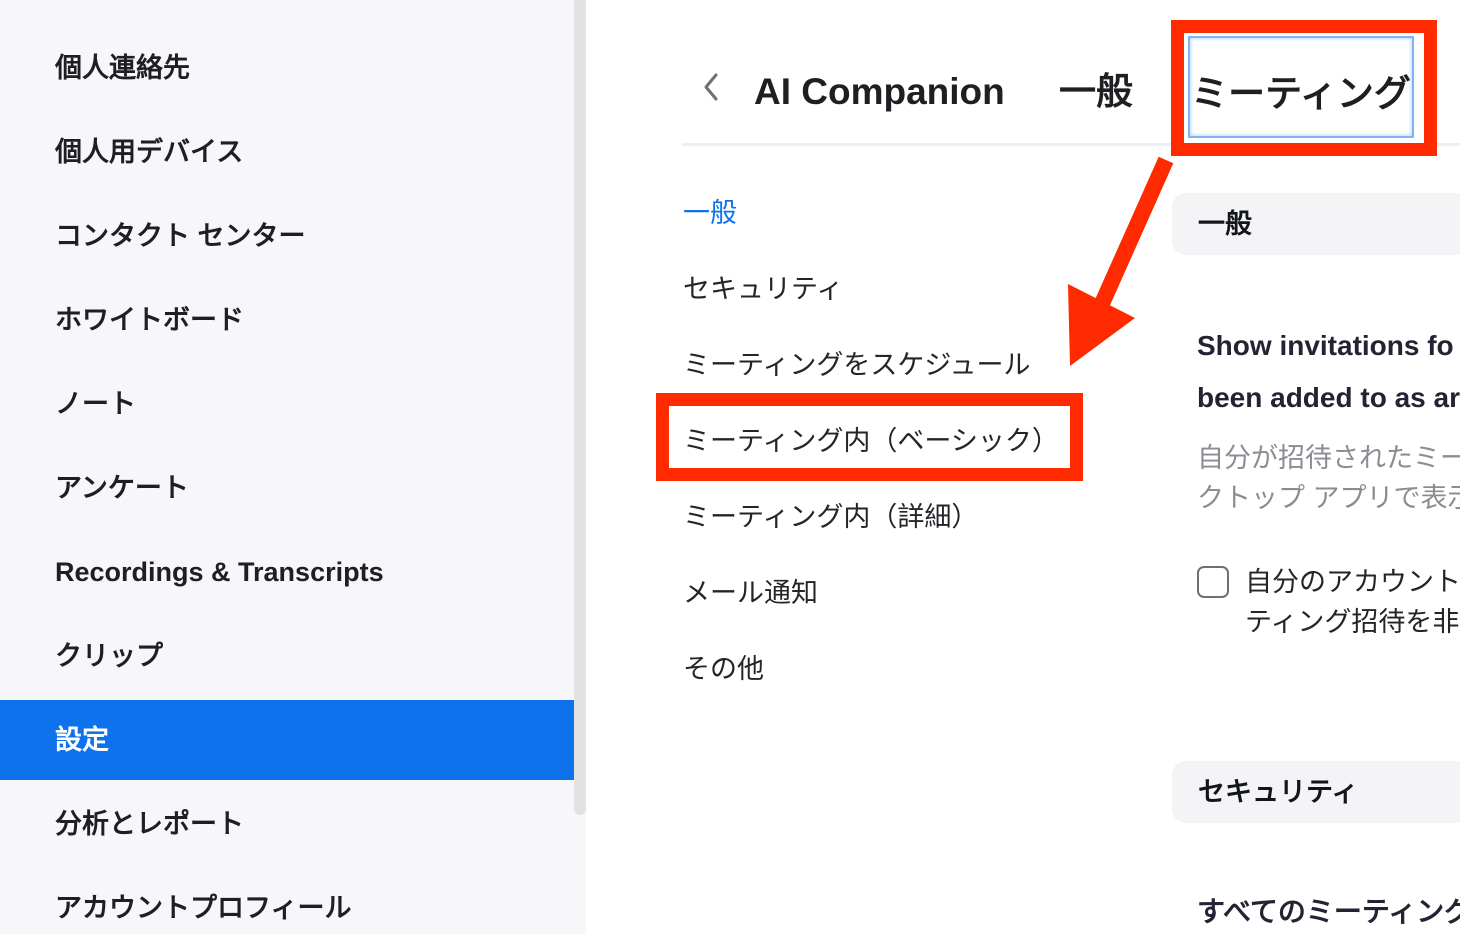 The image size is (1460, 950). Describe the element at coordinates (871, 608) in the screenshot. I see `section-nav-email-notifications: メール通知` at that location.